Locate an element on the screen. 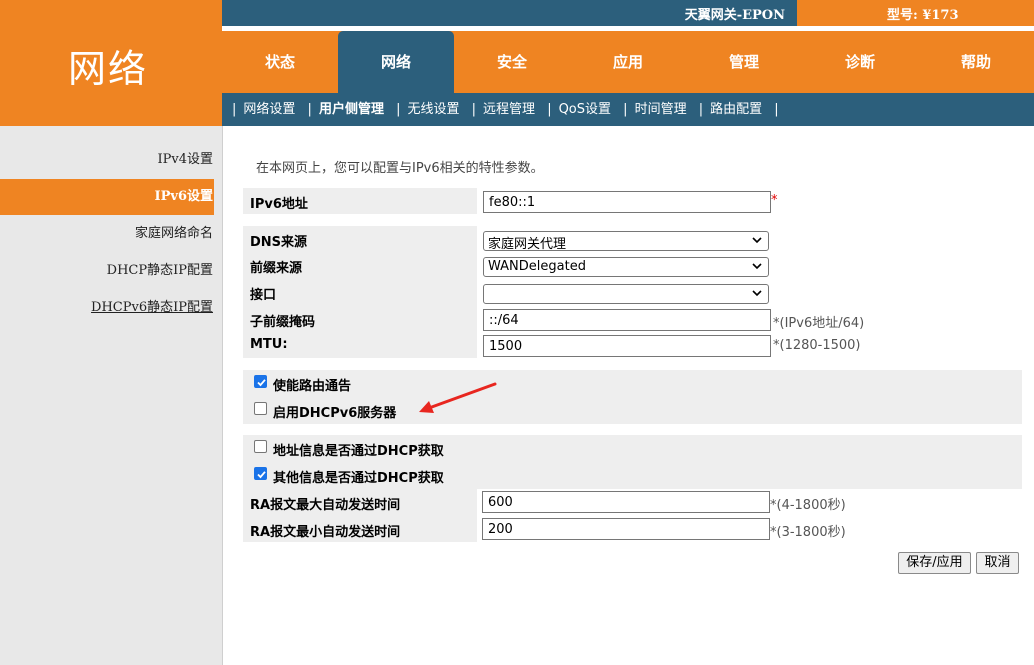 The width and height of the screenshot is (1034, 665). red-arrow-annotation is located at coordinates (458, 397).